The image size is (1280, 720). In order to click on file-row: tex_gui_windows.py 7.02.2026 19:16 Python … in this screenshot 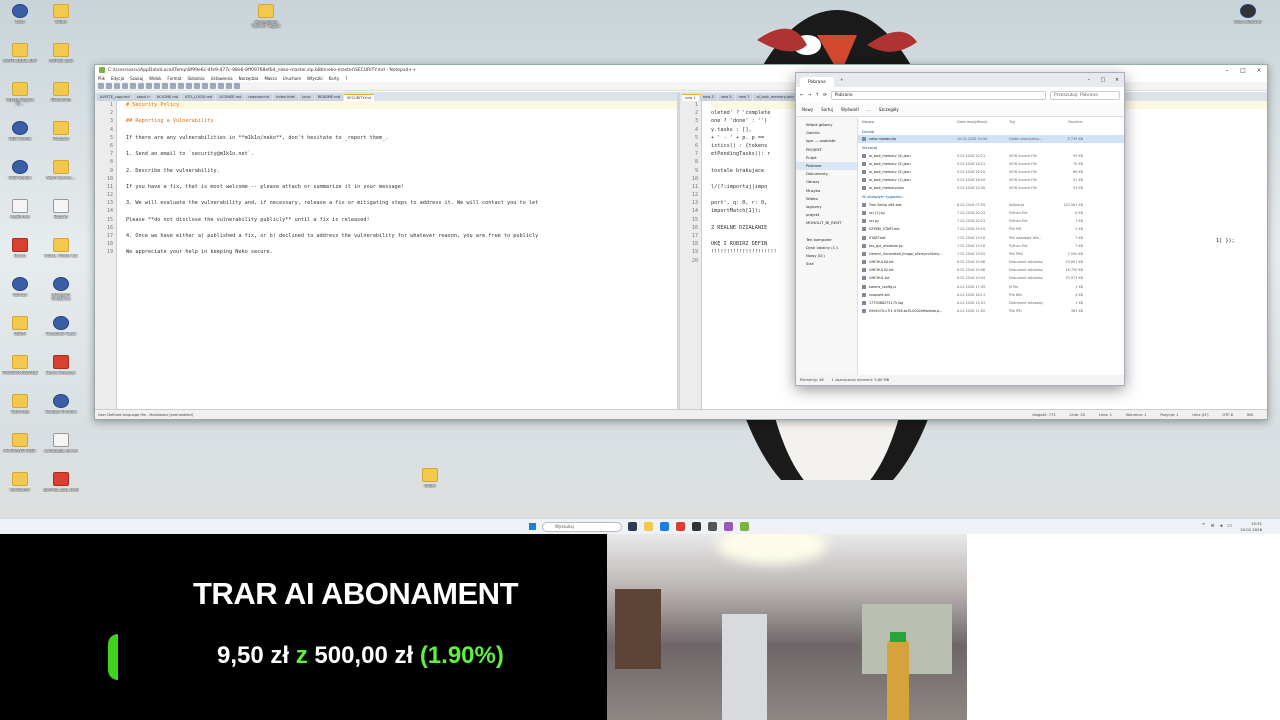, I will do `click(991, 246)`.